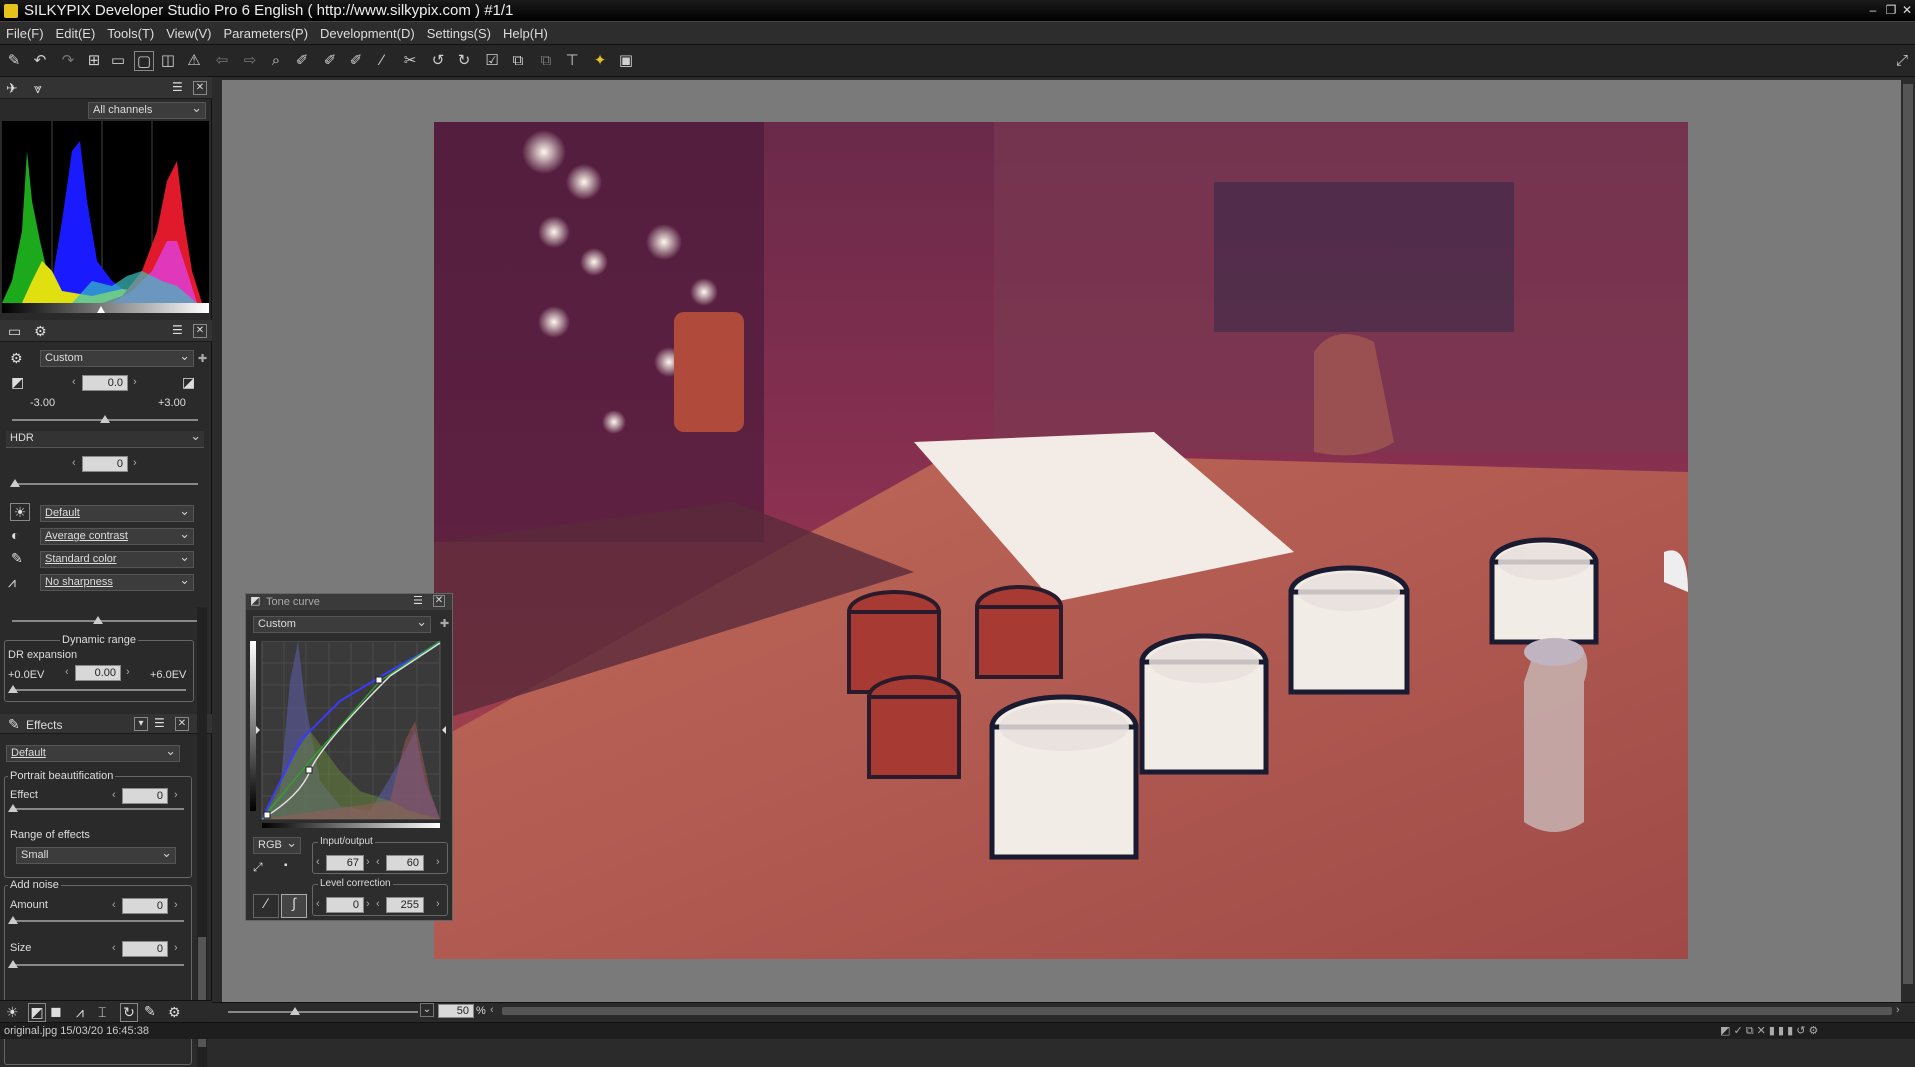 The height and width of the screenshot is (1067, 1915). Describe the element at coordinates (25, 33) in the screenshot. I see `menu-file: File(F)` at that location.